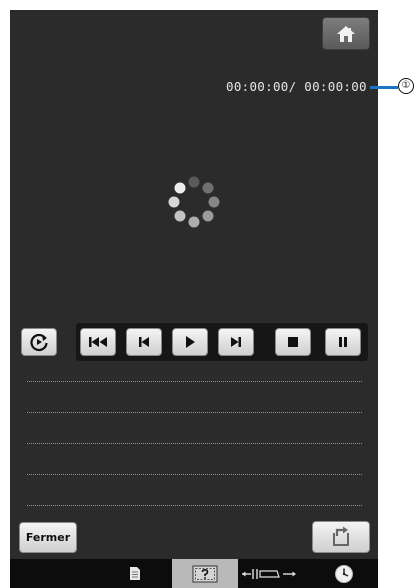 This screenshot has height=588, width=415. I want to click on previous-icon, so click(144, 342).